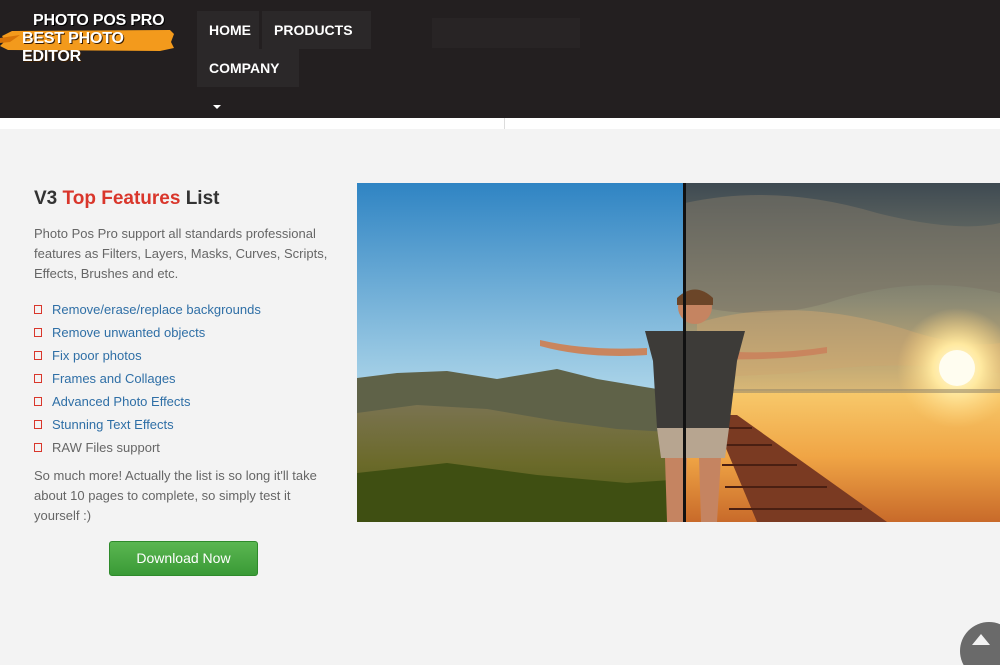 The width and height of the screenshot is (1000, 665). I want to click on nav-home-label: HOME, so click(230, 30).